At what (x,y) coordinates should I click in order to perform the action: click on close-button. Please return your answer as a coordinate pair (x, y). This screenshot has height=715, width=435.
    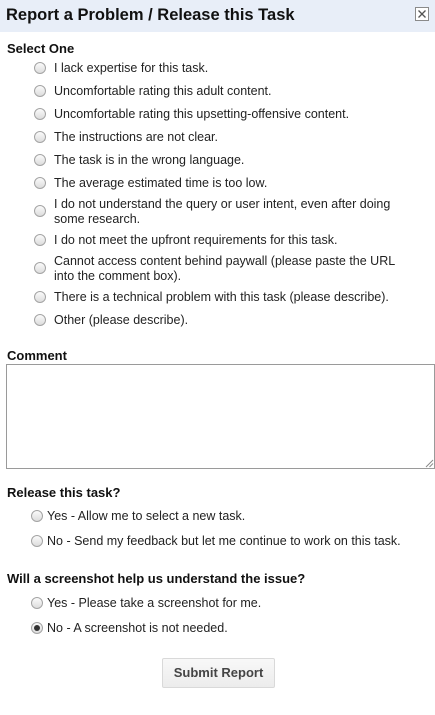
    Looking at the image, I should click on (422, 14).